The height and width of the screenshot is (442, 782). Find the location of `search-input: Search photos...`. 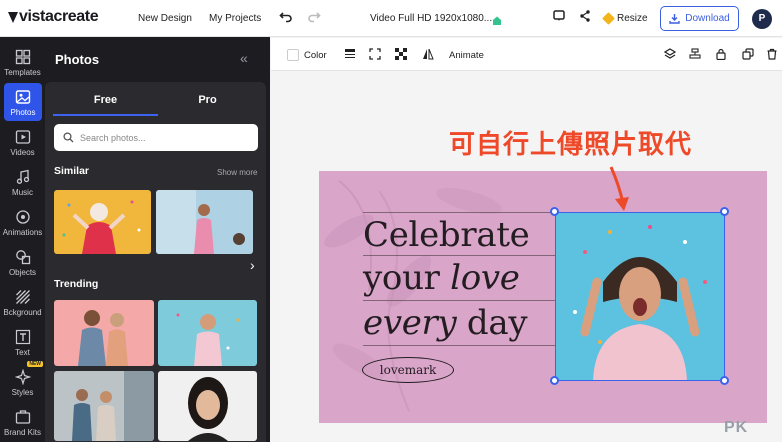

search-input: Search photos... is located at coordinates (156, 137).